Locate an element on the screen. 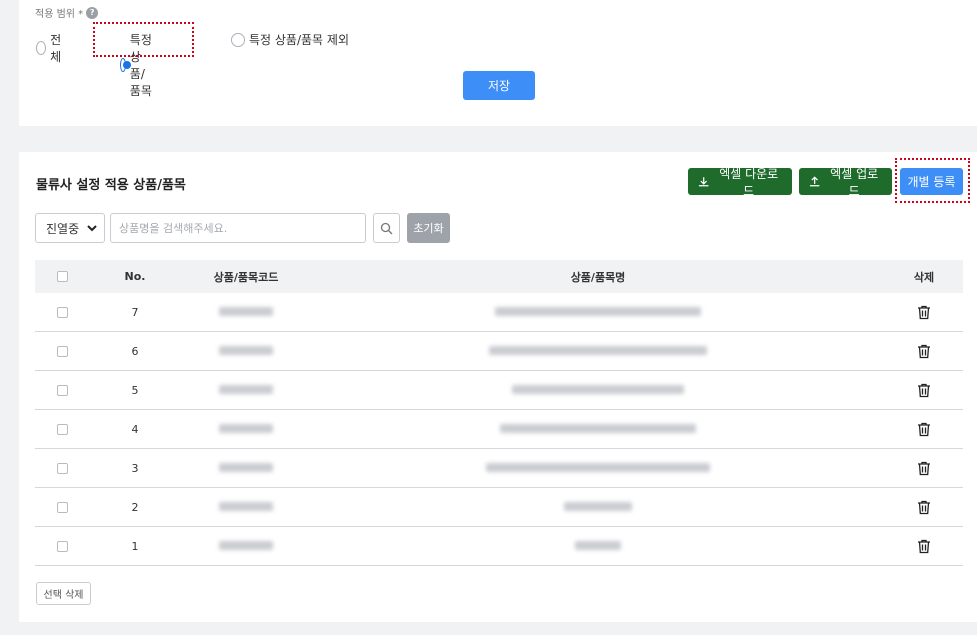 Image resolution: width=977 pixels, height=635 pixels. table-row: 6 is located at coordinates (499, 351).